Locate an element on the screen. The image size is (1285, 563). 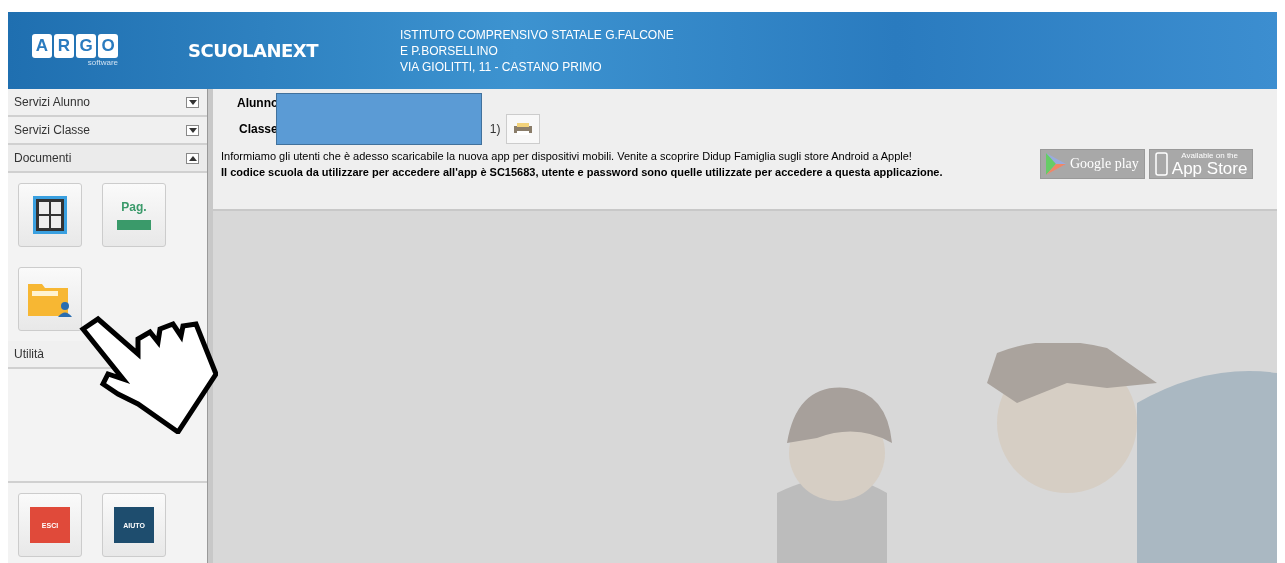
bar-icon is located at coordinates (134, 225).